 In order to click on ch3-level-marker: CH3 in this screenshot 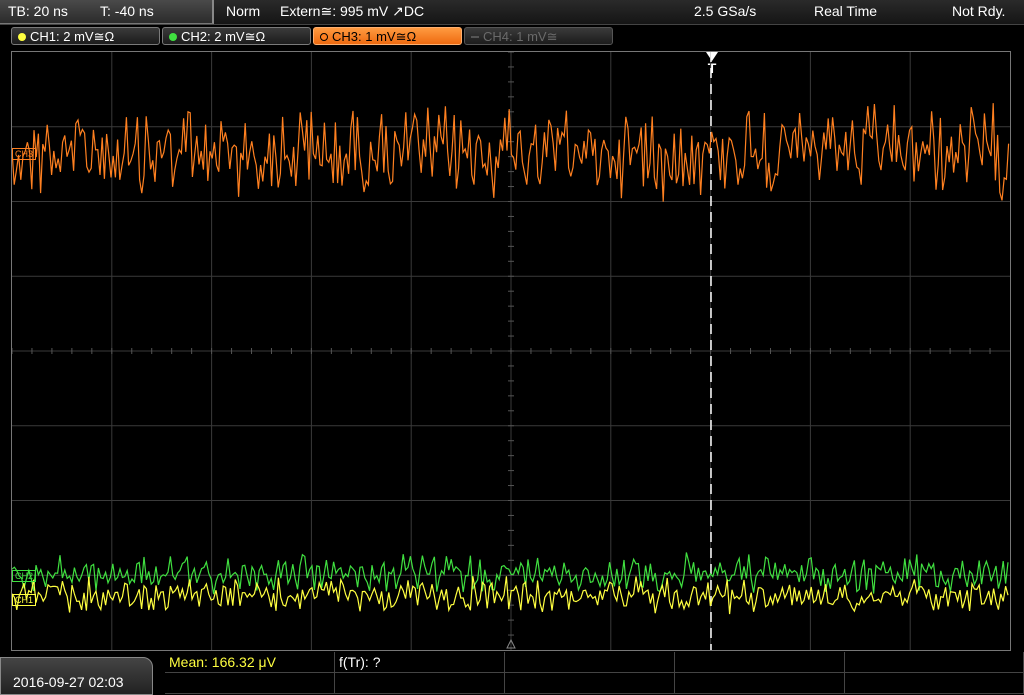, I will do `click(24, 154)`.